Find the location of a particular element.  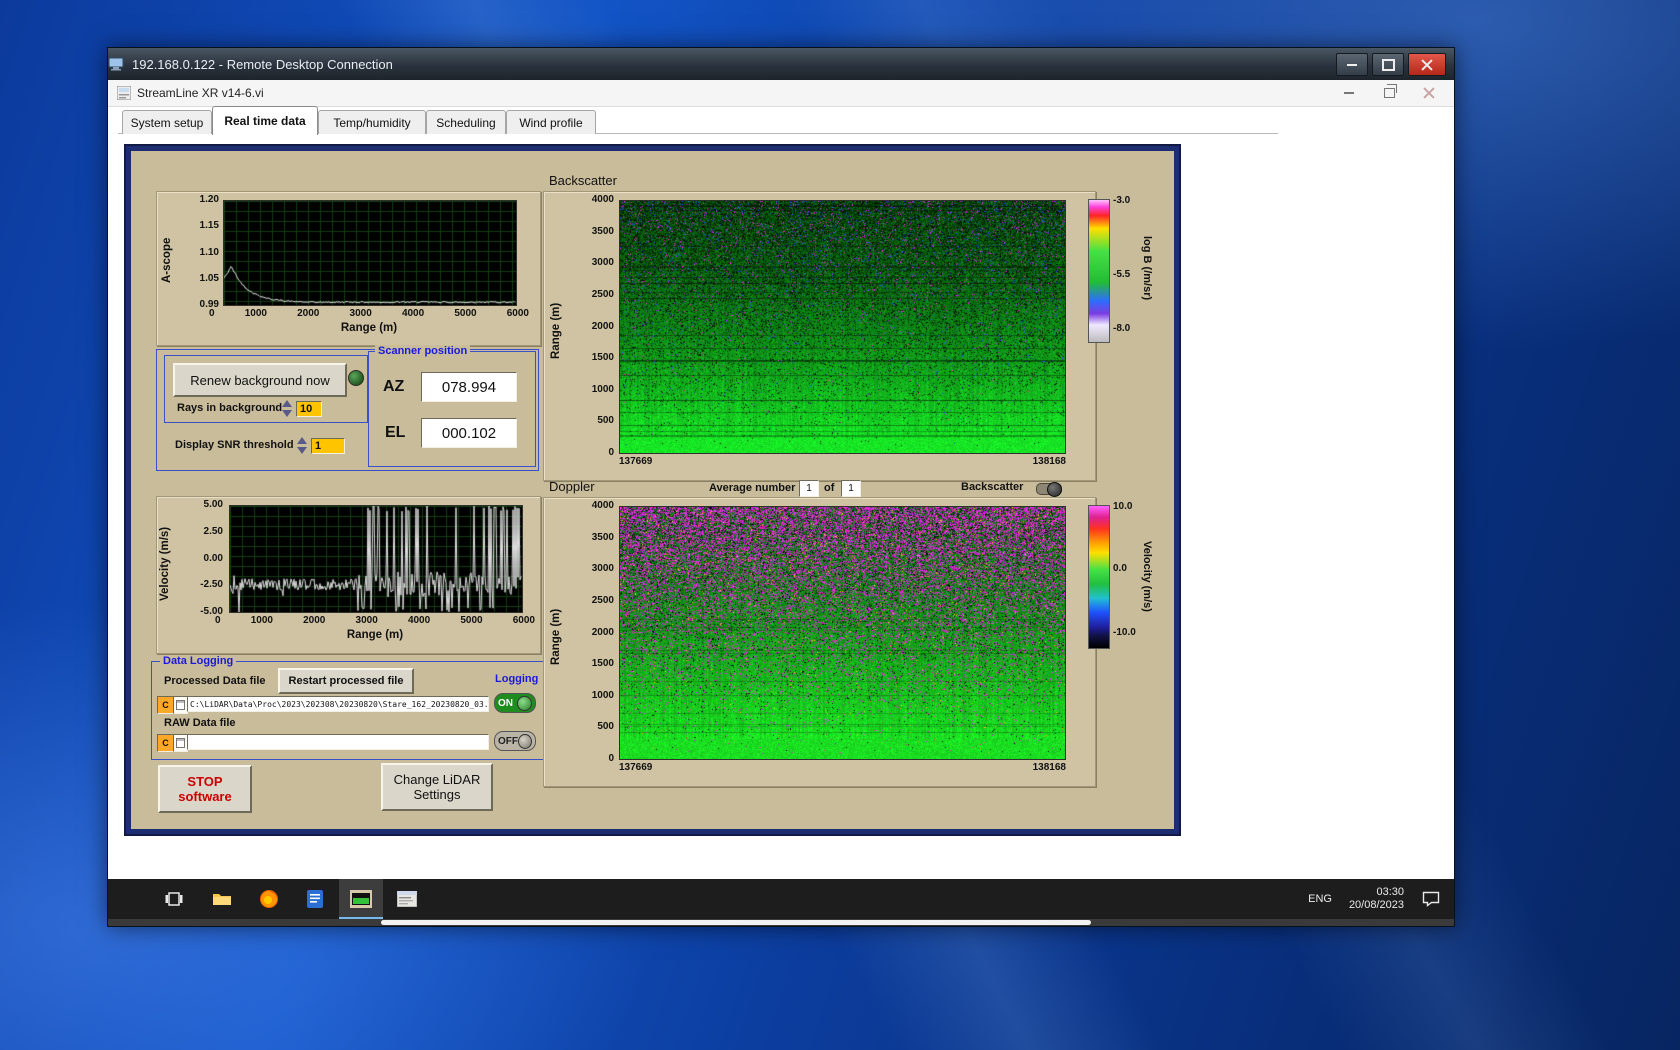

rays-in-background-label: Rays in background is located at coordinates (230, 408).